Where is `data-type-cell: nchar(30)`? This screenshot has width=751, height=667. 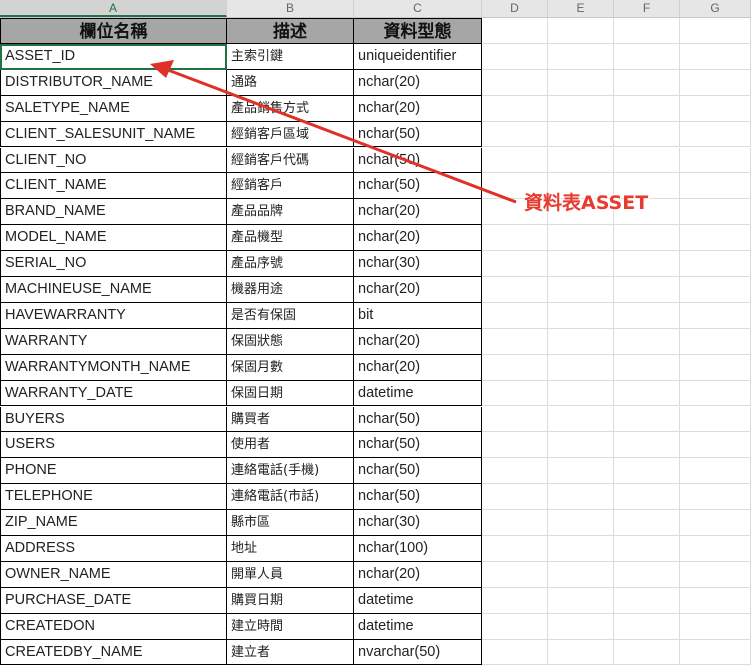
data-type-cell: nchar(30) is located at coordinates (418, 523).